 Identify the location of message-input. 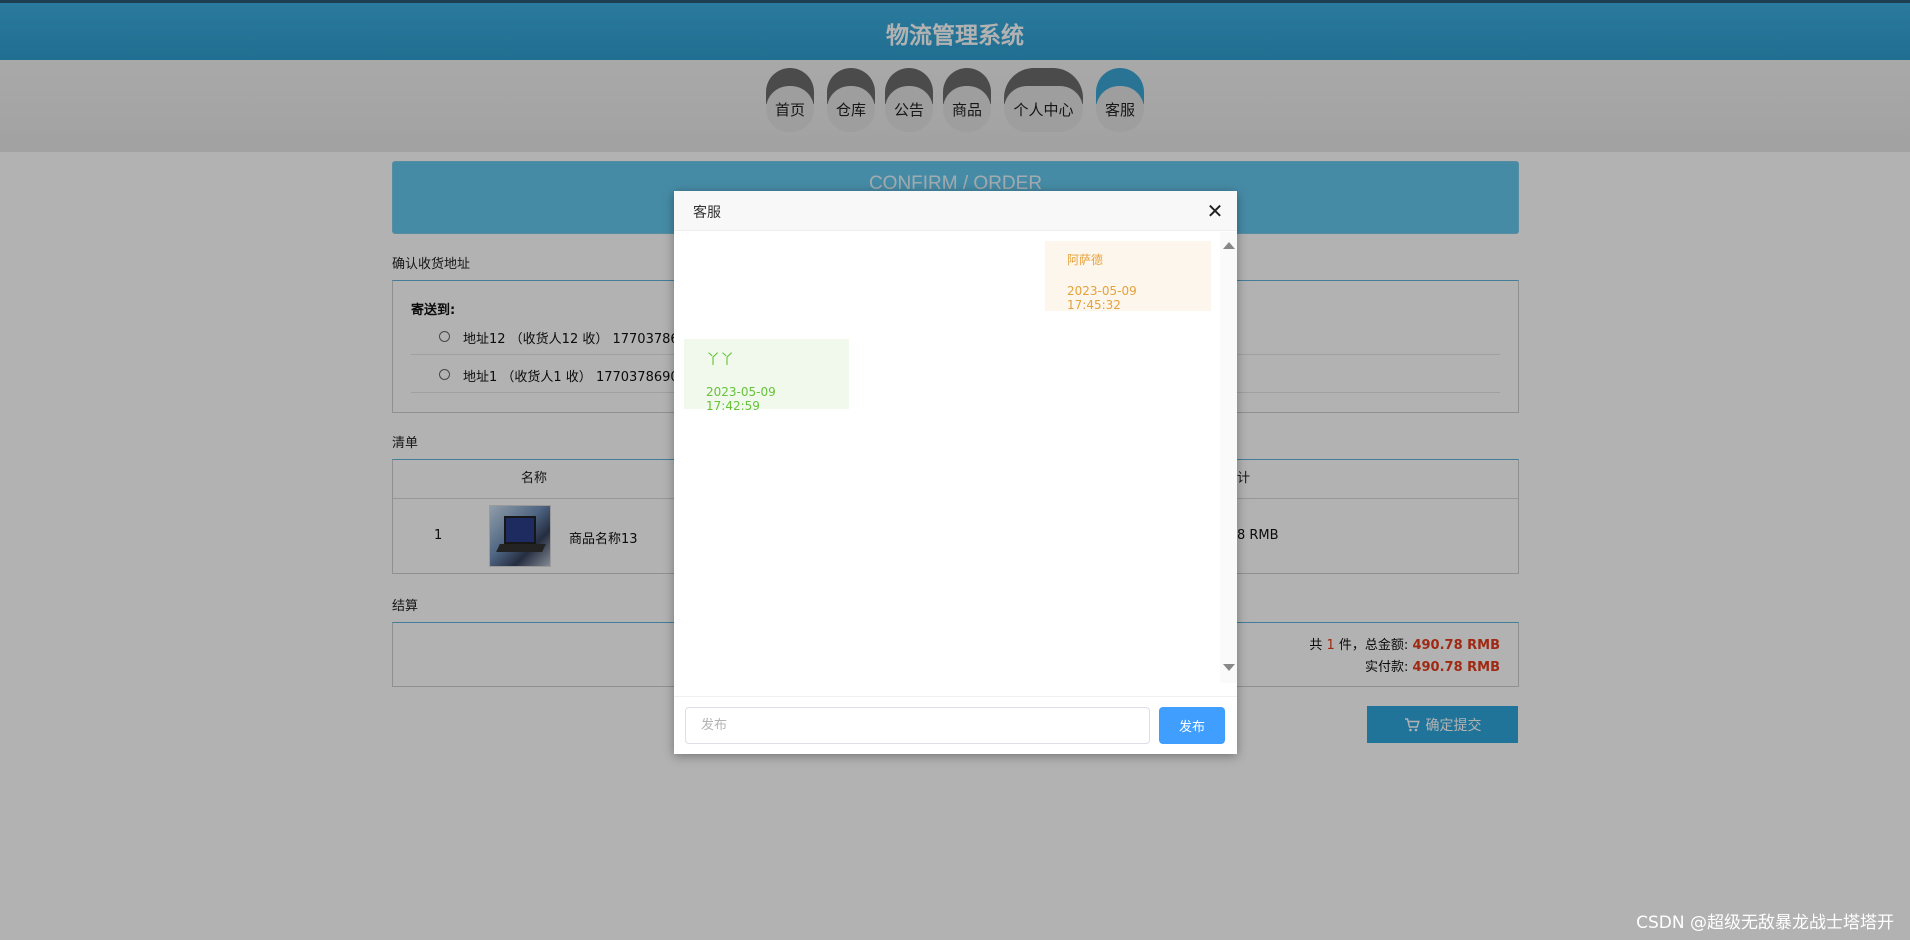
(917, 725).